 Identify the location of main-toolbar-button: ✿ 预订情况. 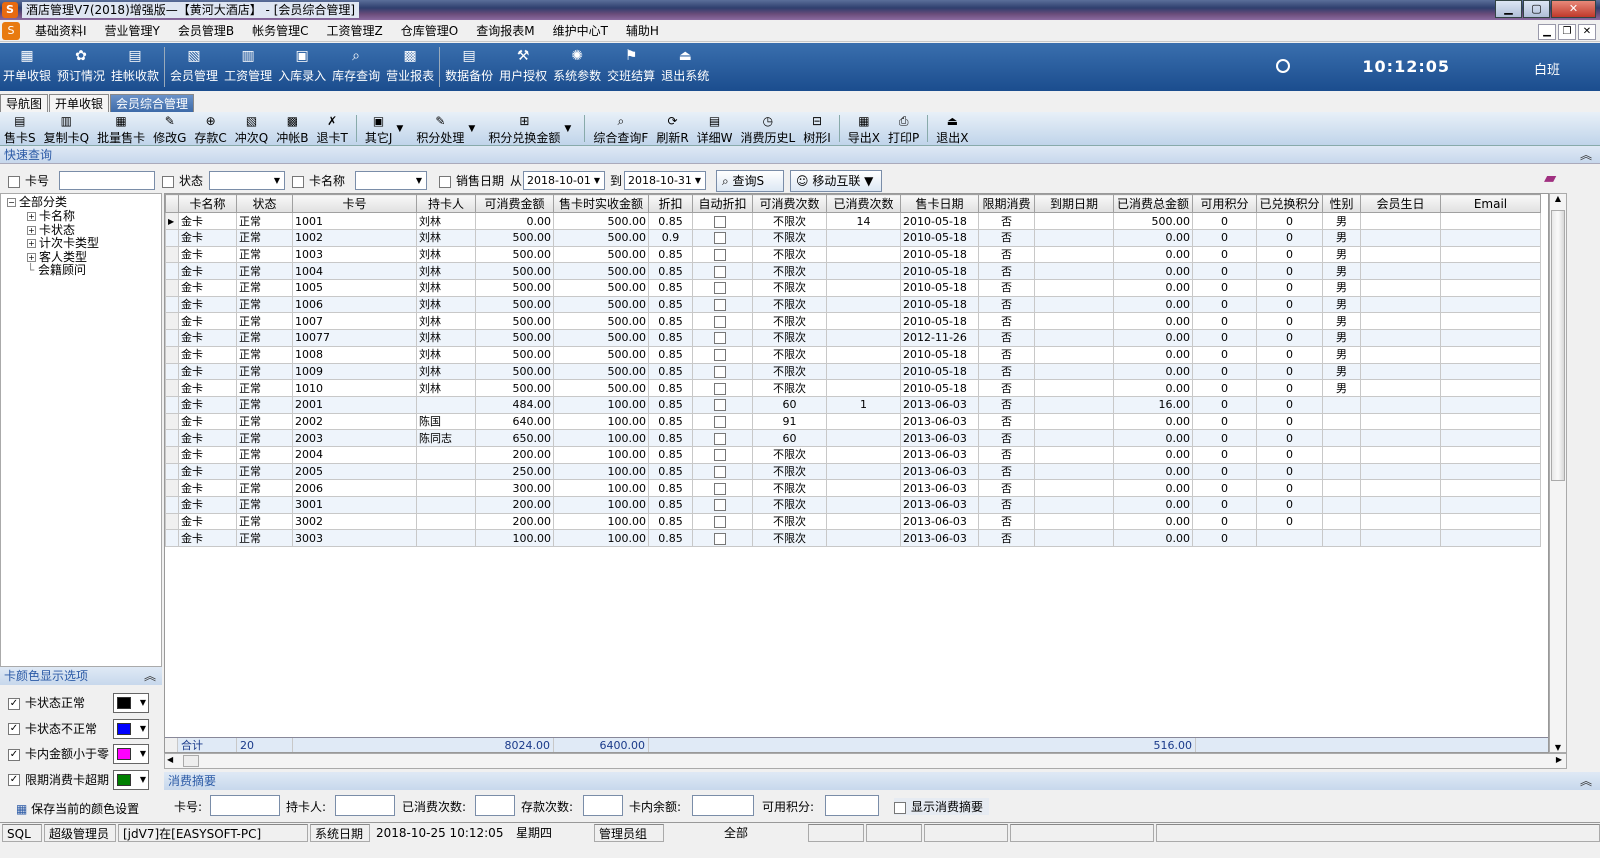
(81, 67).